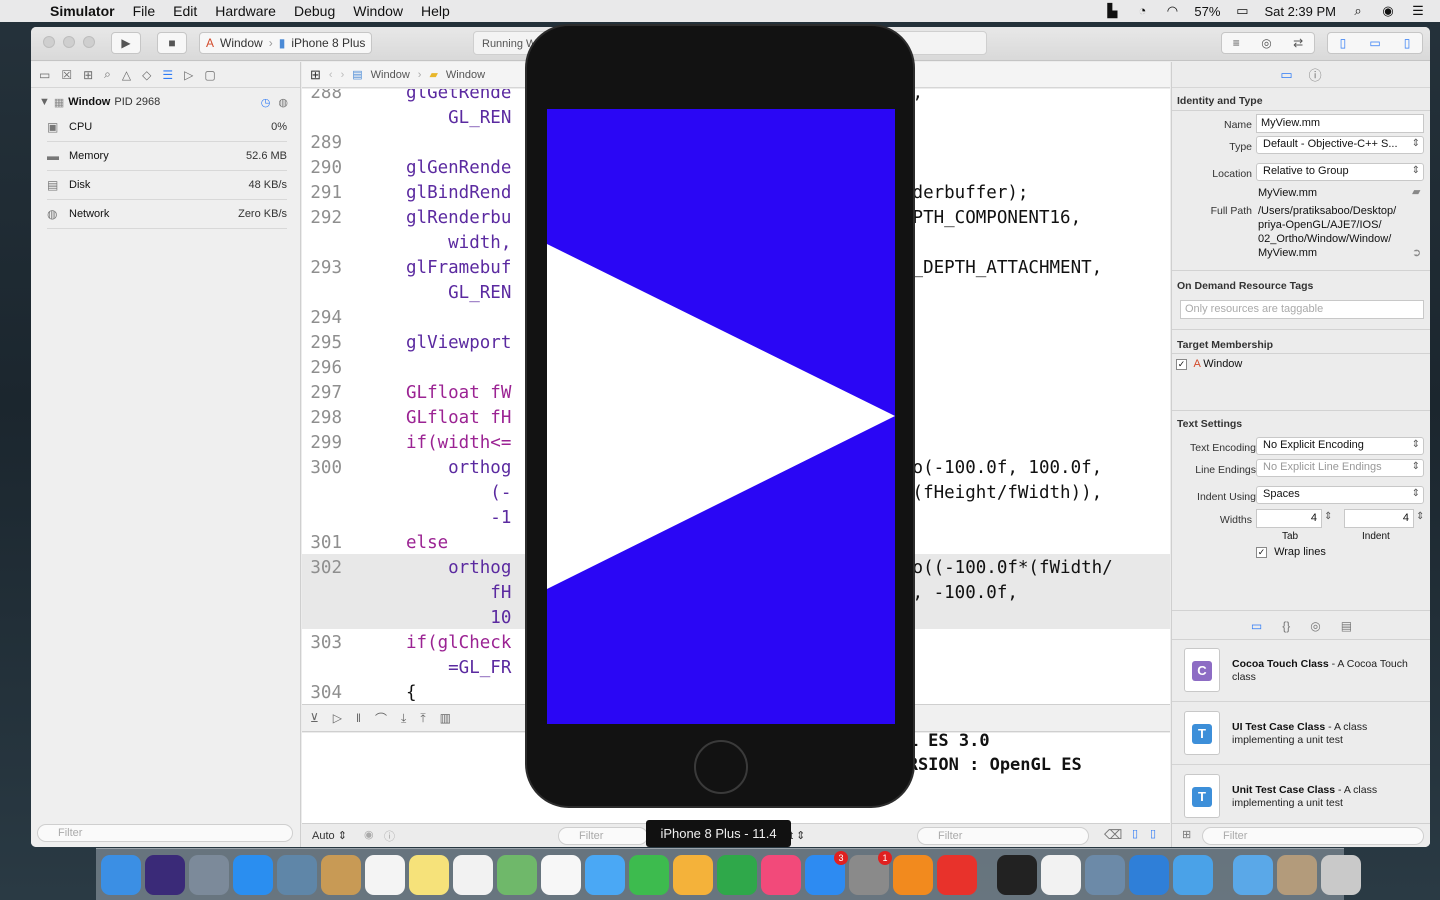  What do you see at coordinates (422, 718) in the screenshot?
I see `step-out-icon: ⤒` at bounding box center [422, 718].